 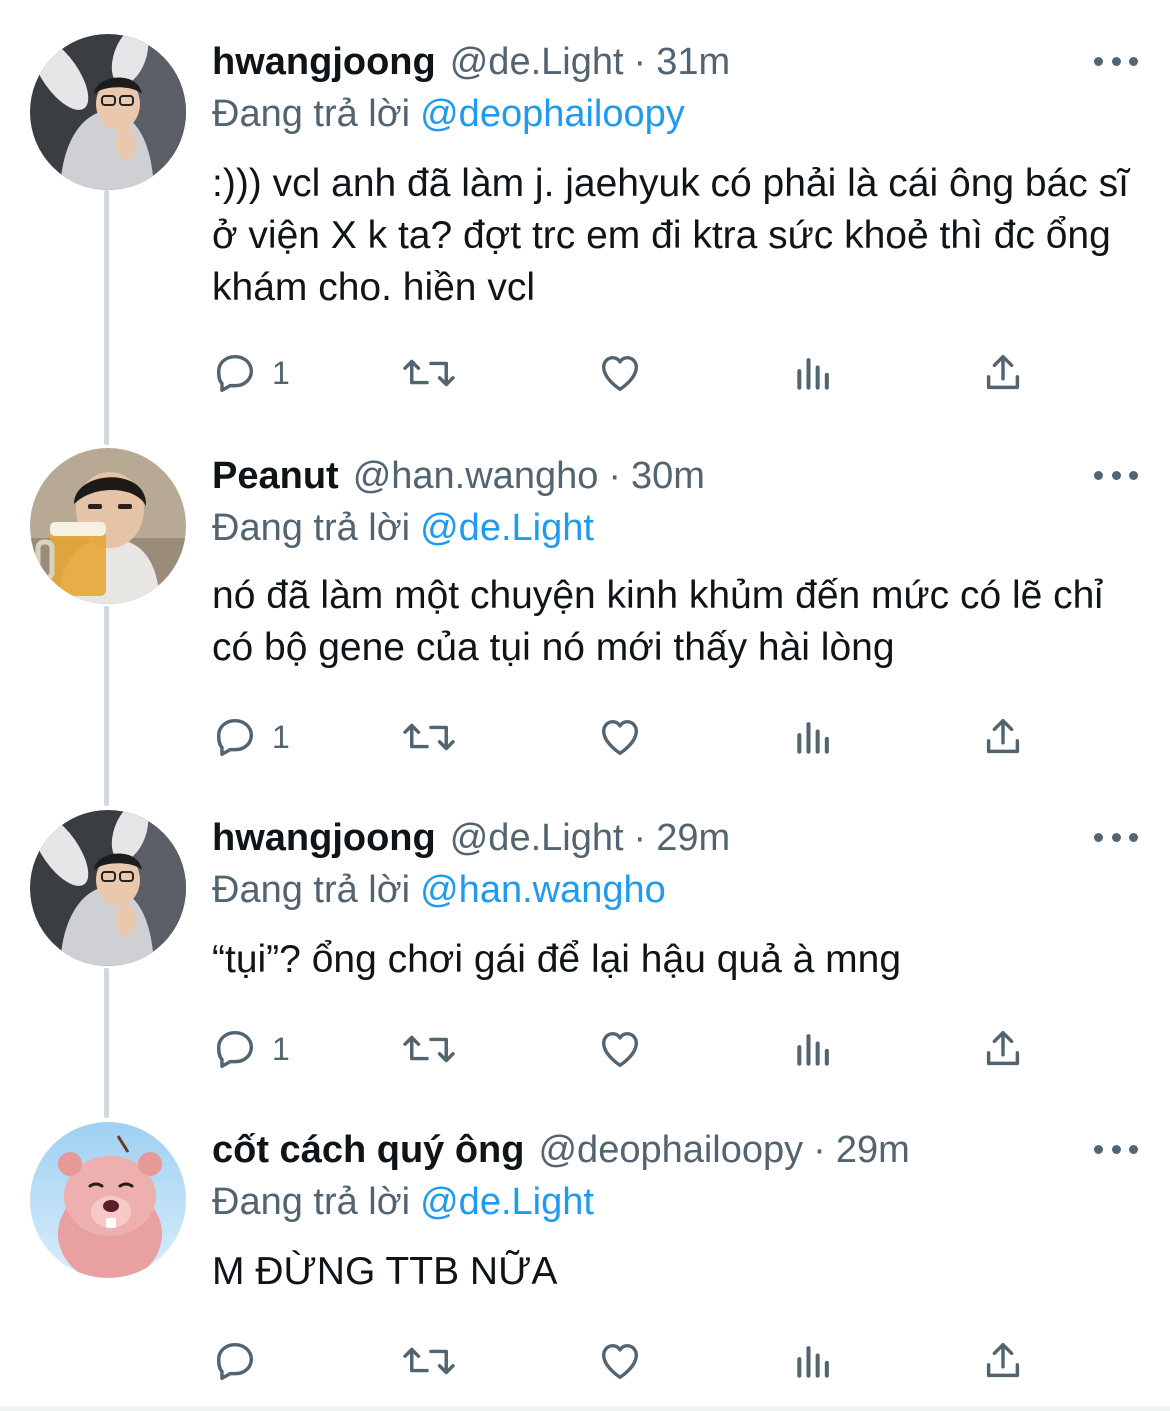 I want to click on action-bar, so click(x=627, y=1361).